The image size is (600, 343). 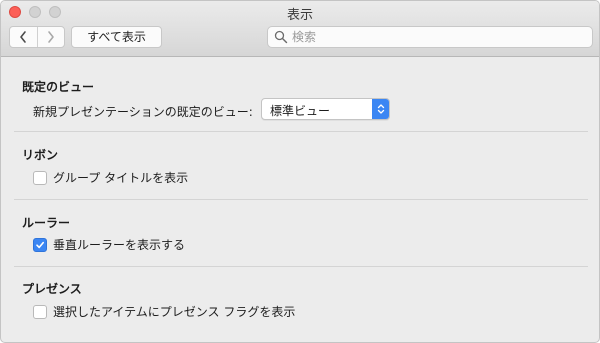 What do you see at coordinates (58, 87) in the screenshot?
I see `section-title-default-view: 既定のビュー` at bounding box center [58, 87].